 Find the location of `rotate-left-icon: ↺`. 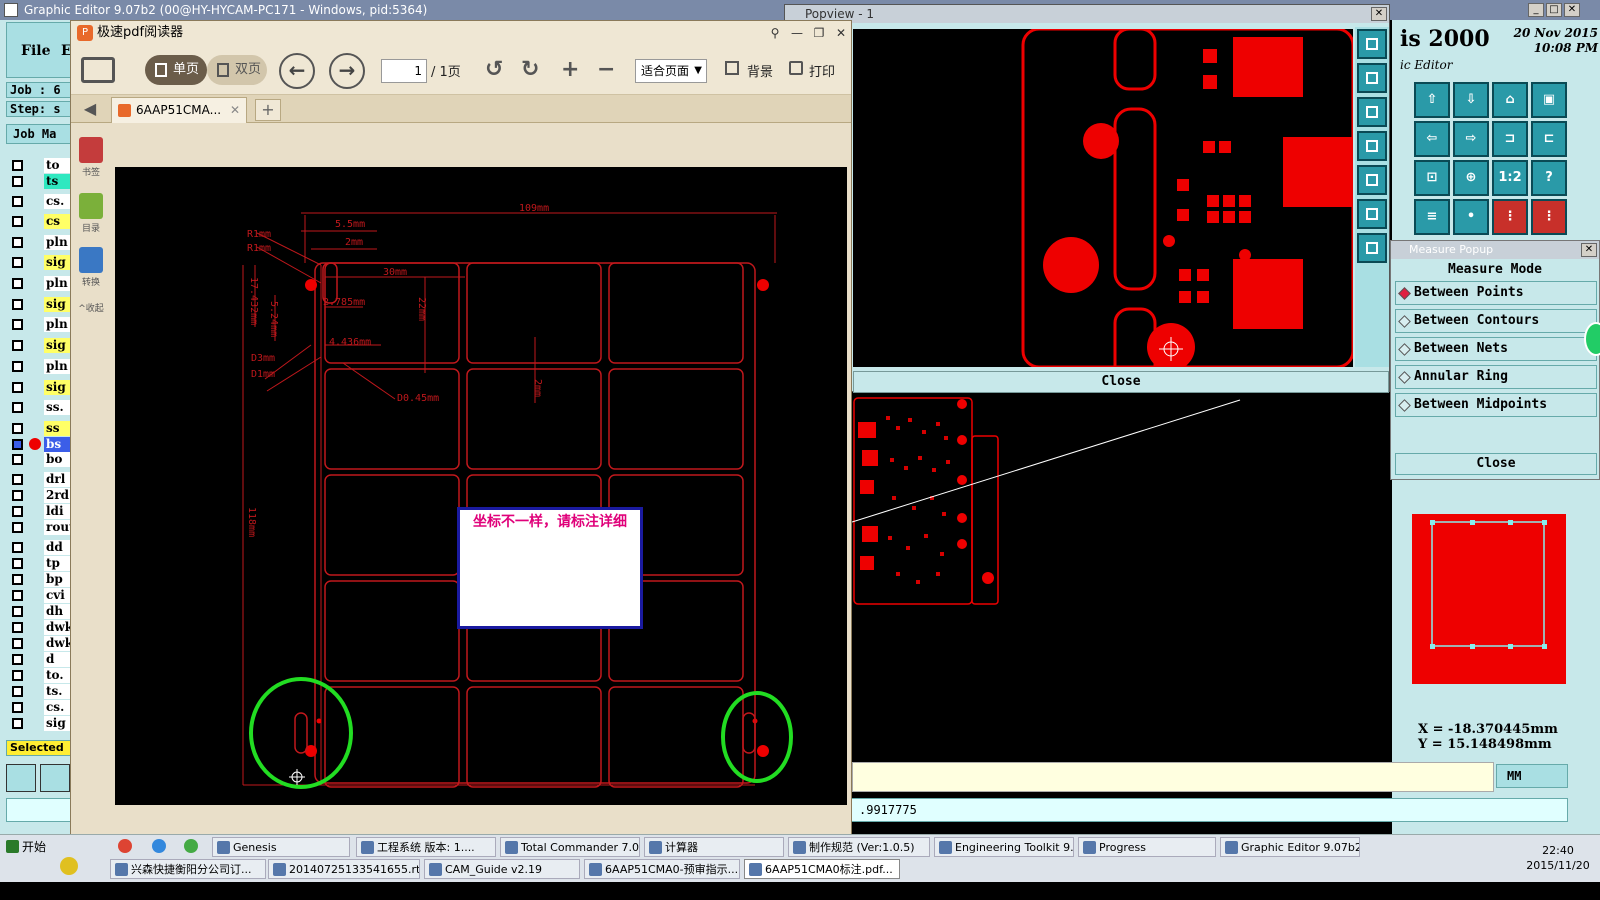

rotate-left-icon: ↺ is located at coordinates (494, 70).